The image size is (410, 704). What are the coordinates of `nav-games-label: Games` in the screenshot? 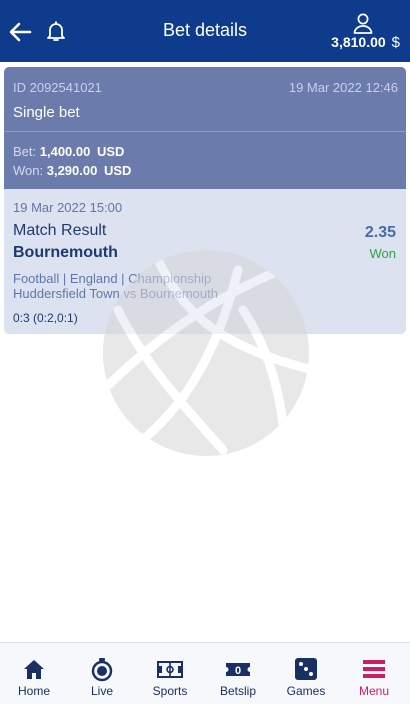 It's located at (306, 691).